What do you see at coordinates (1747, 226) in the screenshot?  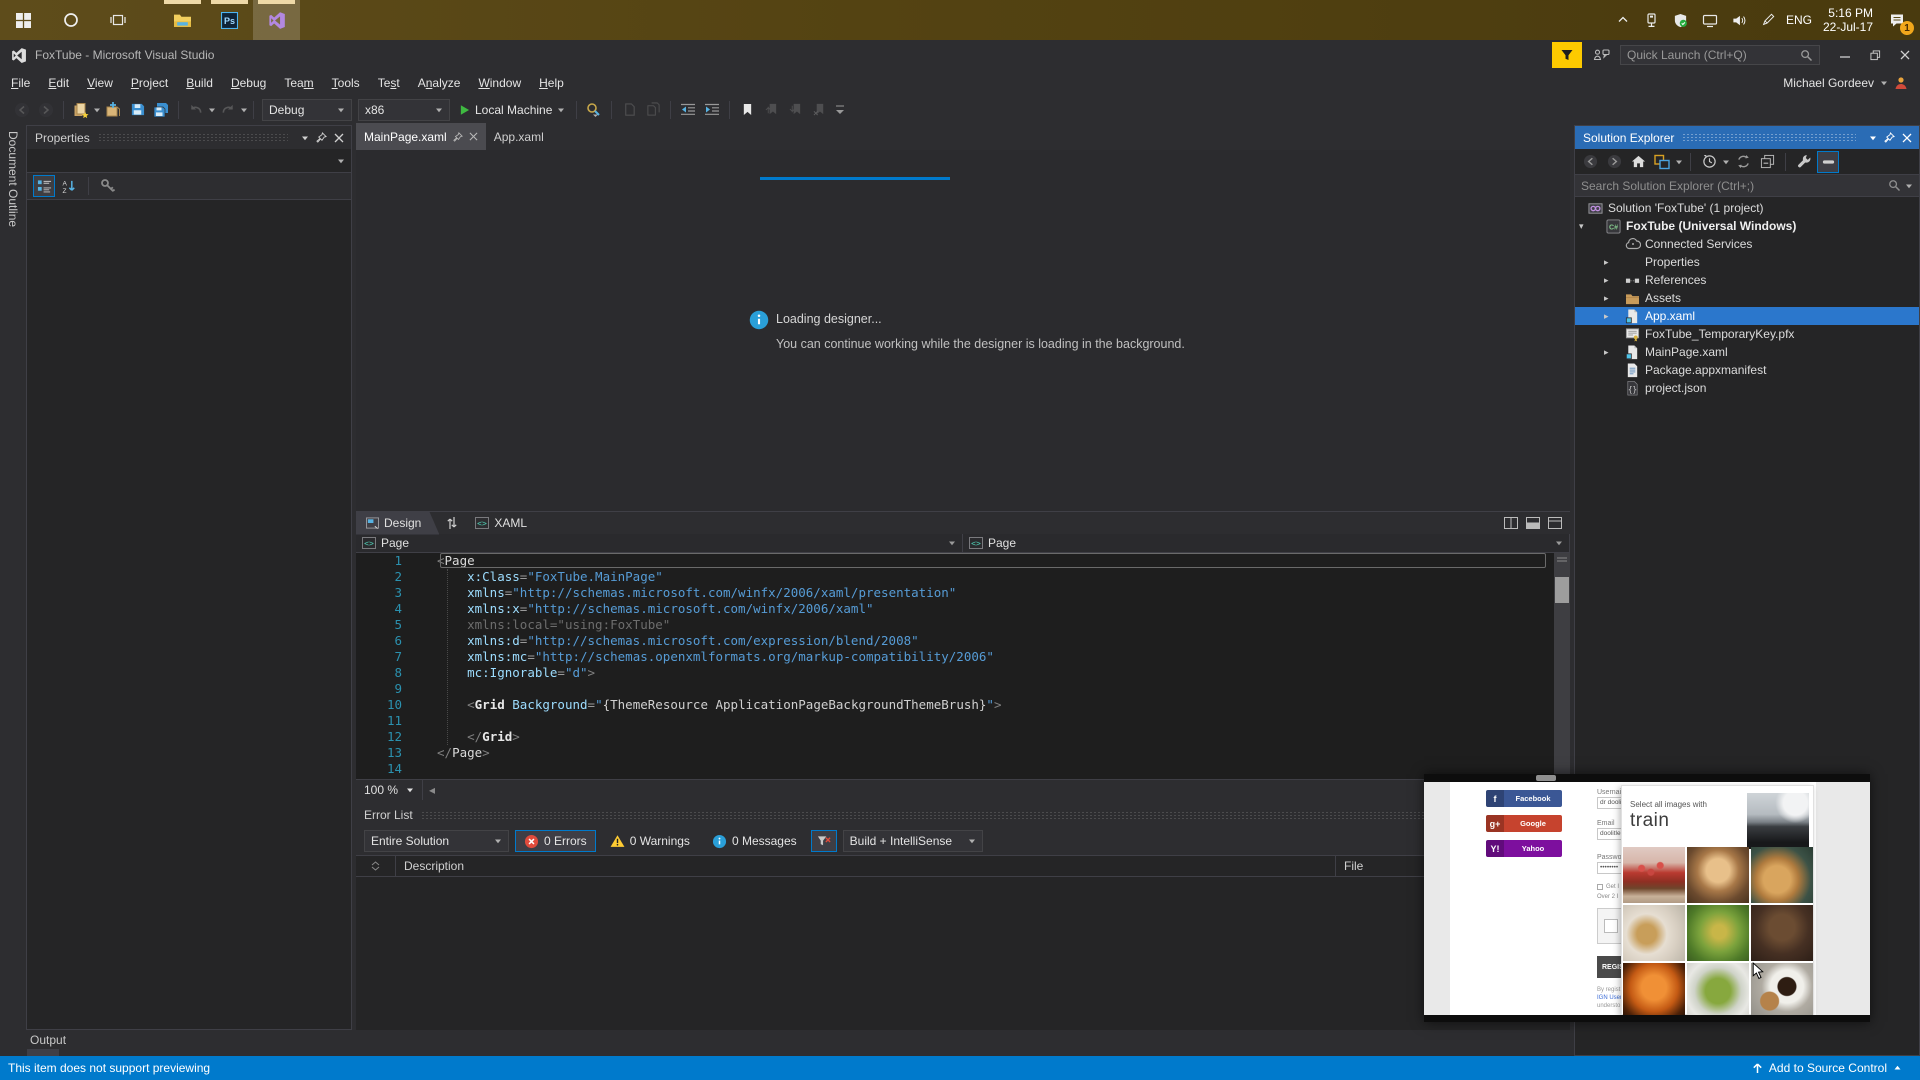 I see `tree-item-foxtube-universal-windows: ▾ C# FoxTube (Universal Windows)` at bounding box center [1747, 226].